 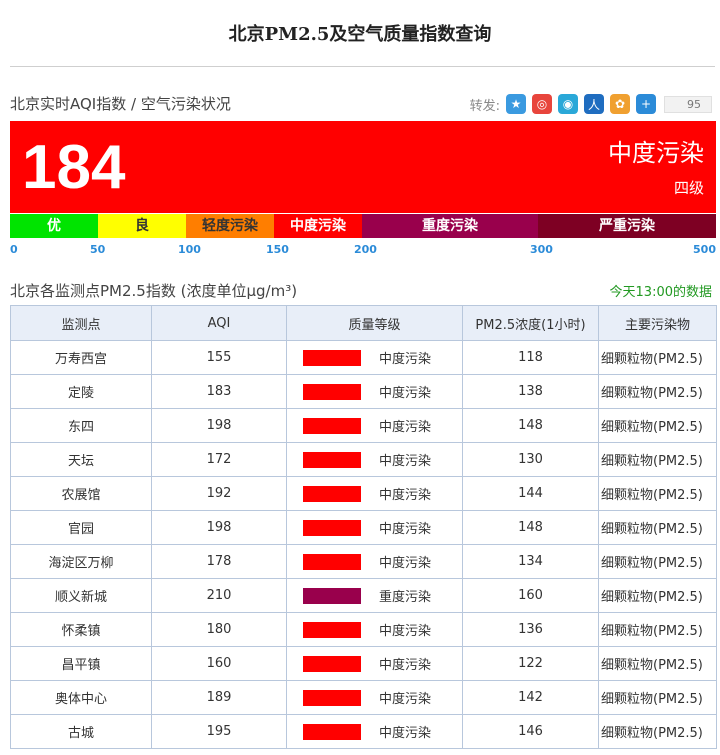 I want to click on station-name: 奥体中心, so click(x=81, y=697).